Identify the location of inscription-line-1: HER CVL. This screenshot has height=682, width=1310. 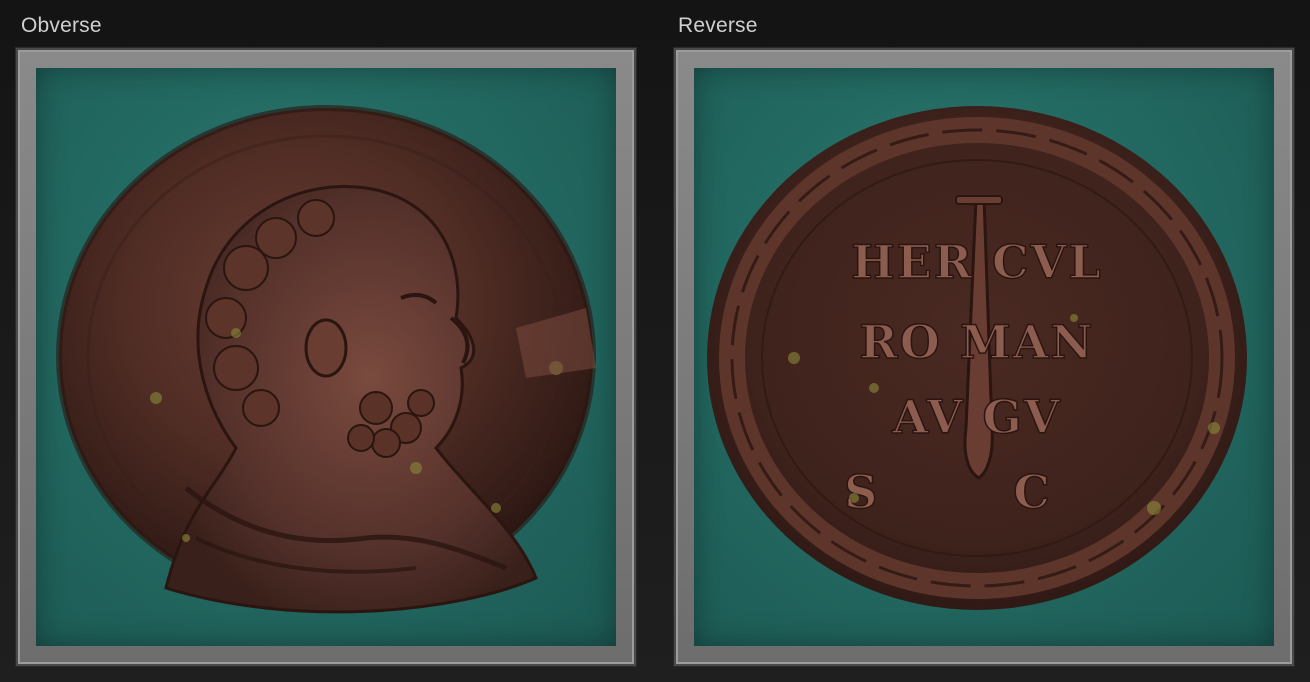
(976, 262).